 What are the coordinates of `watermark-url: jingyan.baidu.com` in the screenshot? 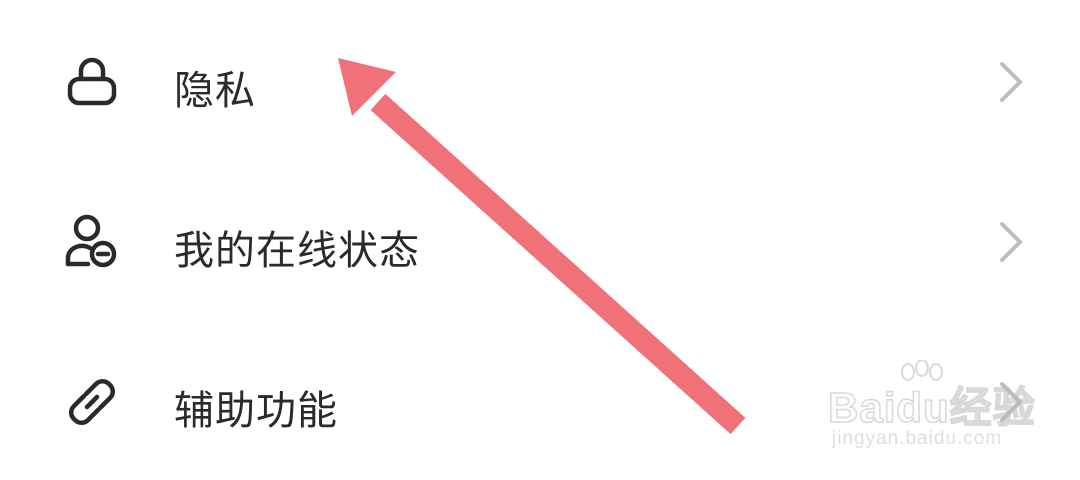 It's located at (917, 438).